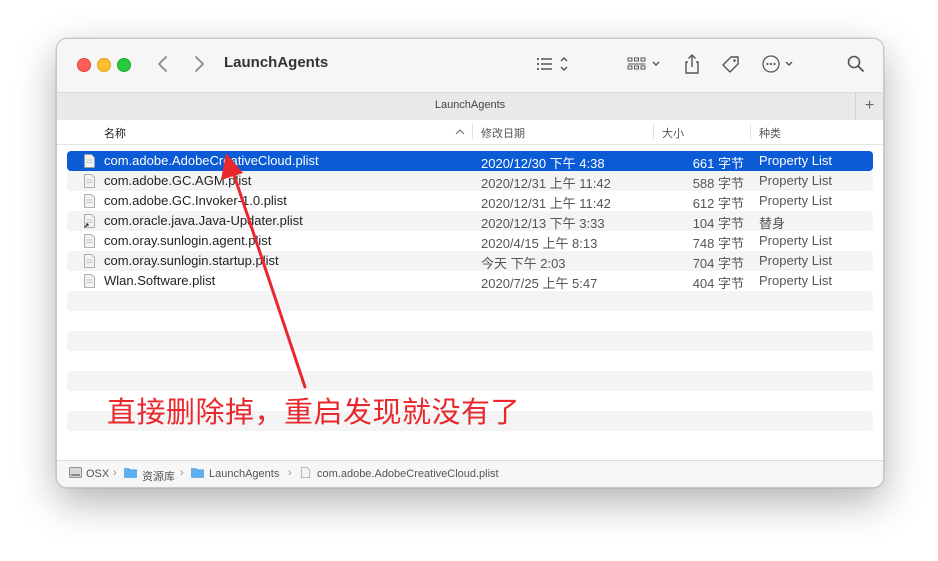 The height and width of the screenshot is (561, 938). I want to click on column-size: 大小, so click(673, 133).